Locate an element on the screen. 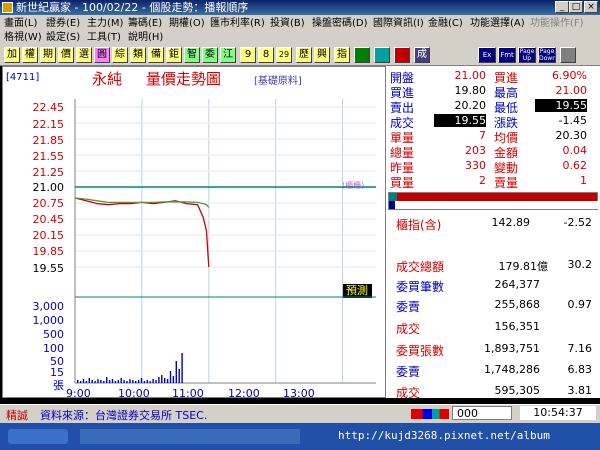 The height and width of the screenshot is (450, 600). quote-value: 6.90% is located at coordinates (569, 75).